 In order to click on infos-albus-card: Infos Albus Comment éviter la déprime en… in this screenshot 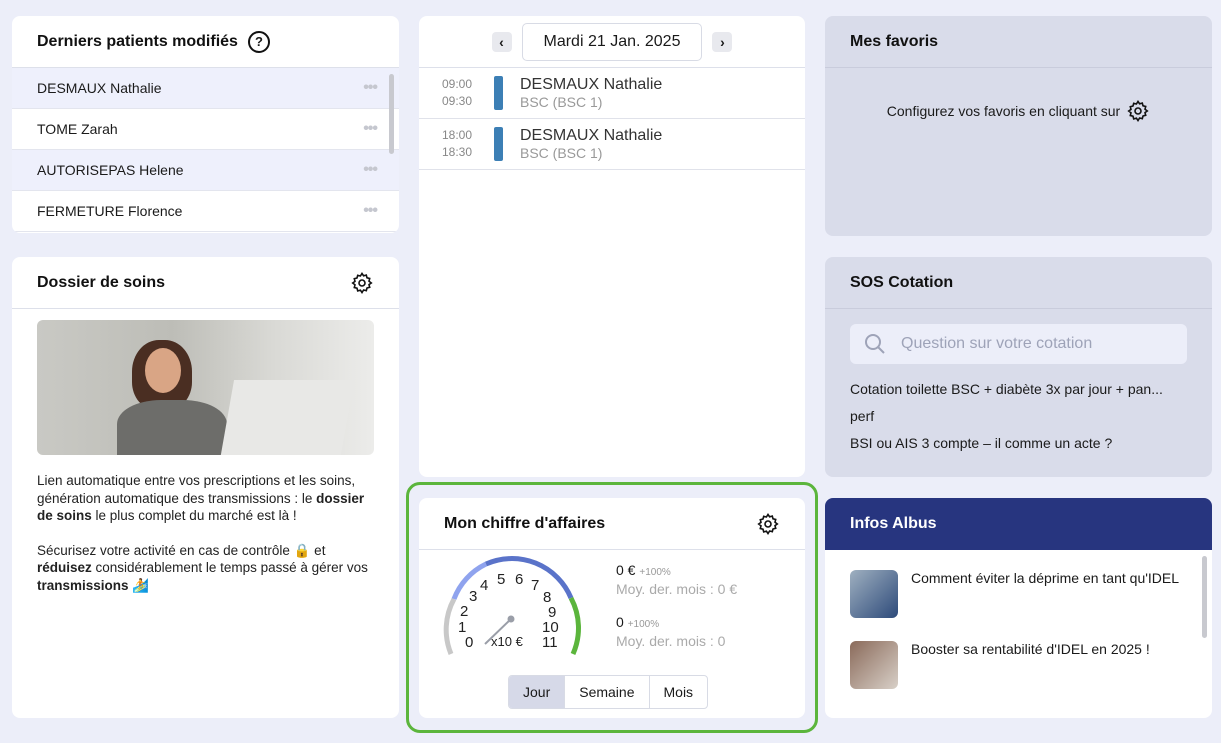, I will do `click(1018, 608)`.